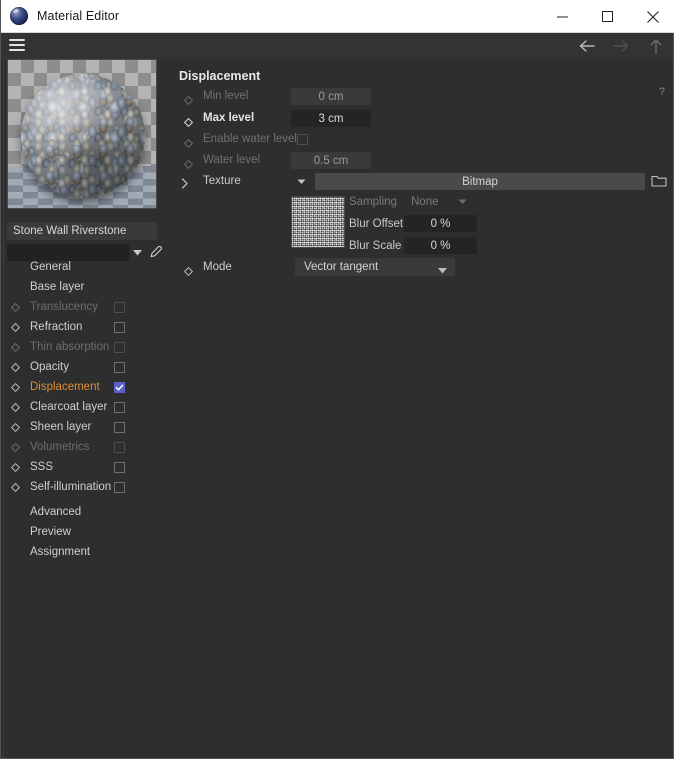  I want to click on channel-sss: SSS, so click(87, 468).